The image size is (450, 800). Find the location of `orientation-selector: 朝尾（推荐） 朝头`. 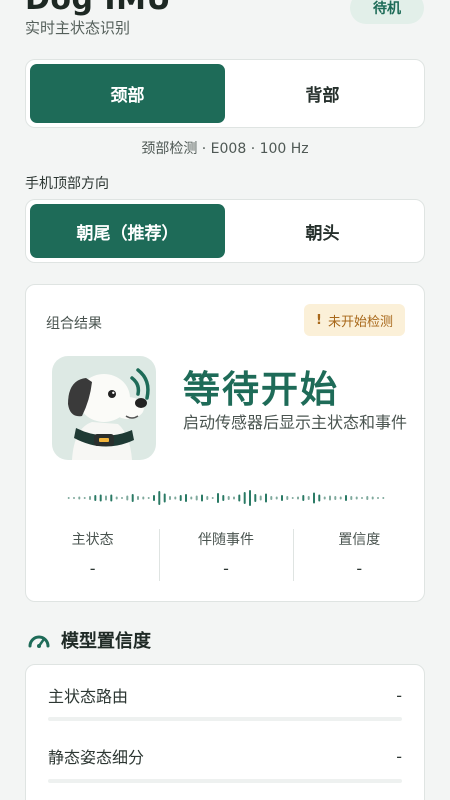

orientation-selector: 朝尾（推荐） 朝头 is located at coordinates (225, 231).